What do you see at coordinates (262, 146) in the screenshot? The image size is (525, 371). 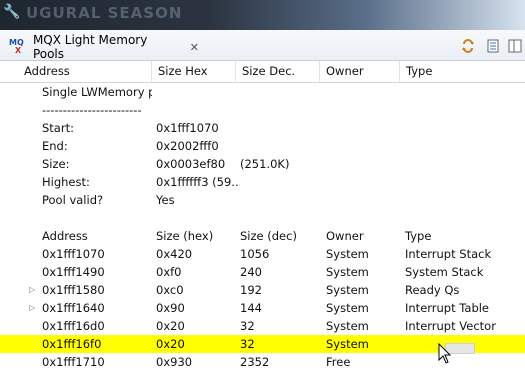 I see `summary-row-end: End: 0x2002fff0` at bounding box center [262, 146].